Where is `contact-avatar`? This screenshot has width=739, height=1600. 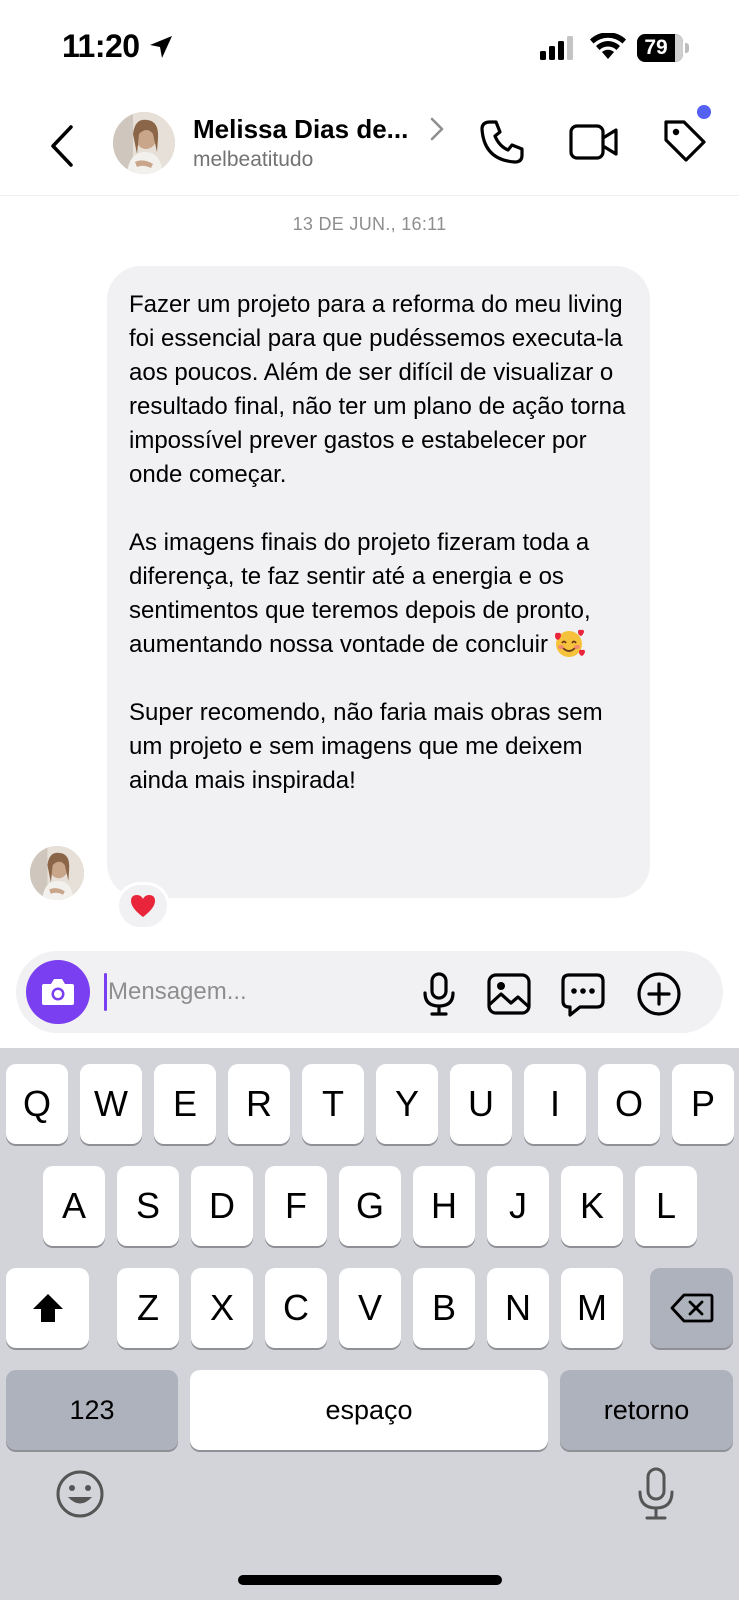 contact-avatar is located at coordinates (144, 143).